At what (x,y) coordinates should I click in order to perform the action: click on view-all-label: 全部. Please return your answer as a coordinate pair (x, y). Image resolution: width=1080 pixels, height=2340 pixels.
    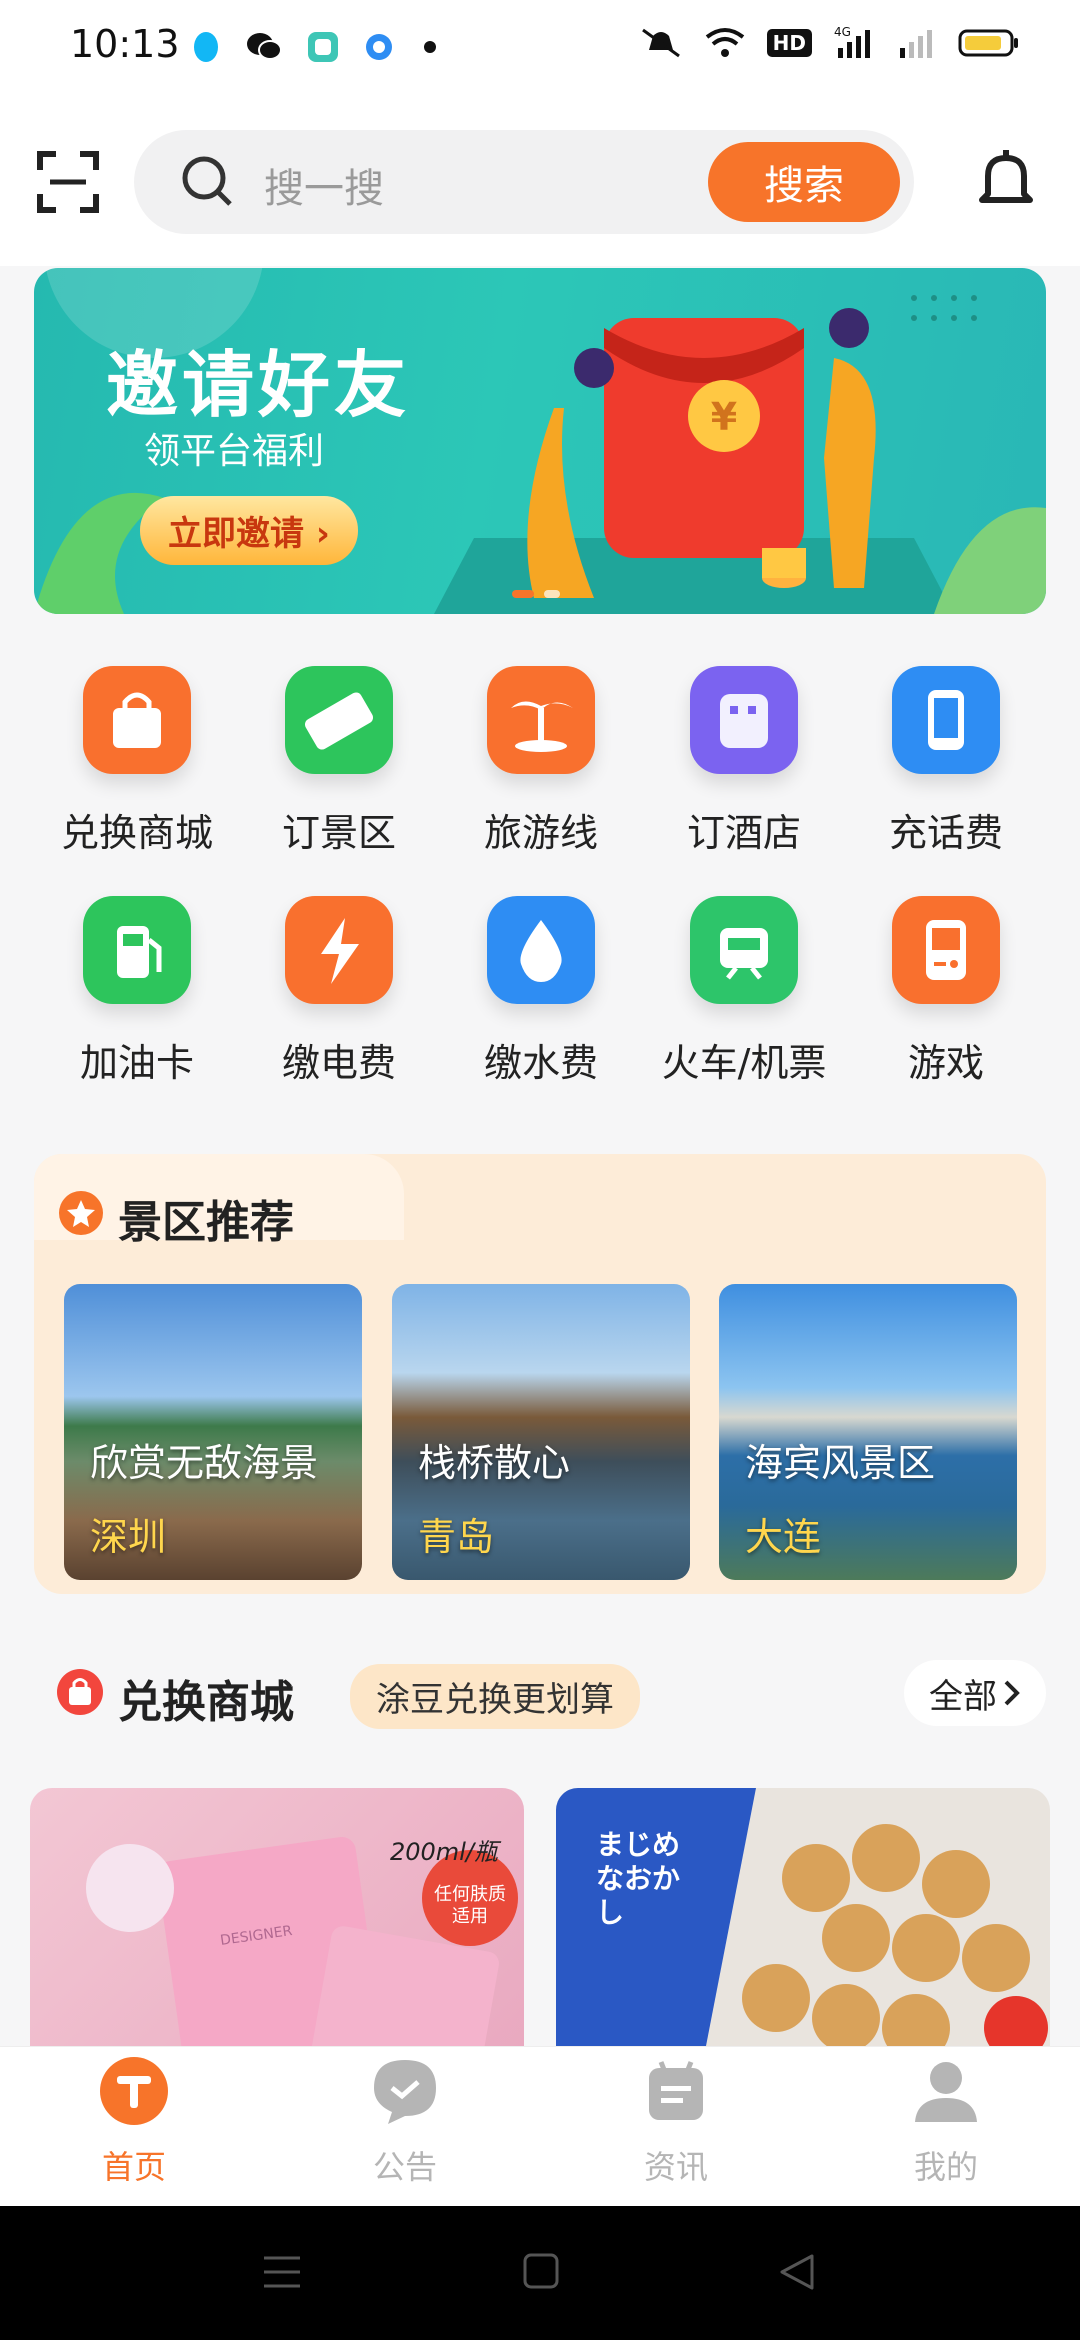
    Looking at the image, I should click on (963, 1696).